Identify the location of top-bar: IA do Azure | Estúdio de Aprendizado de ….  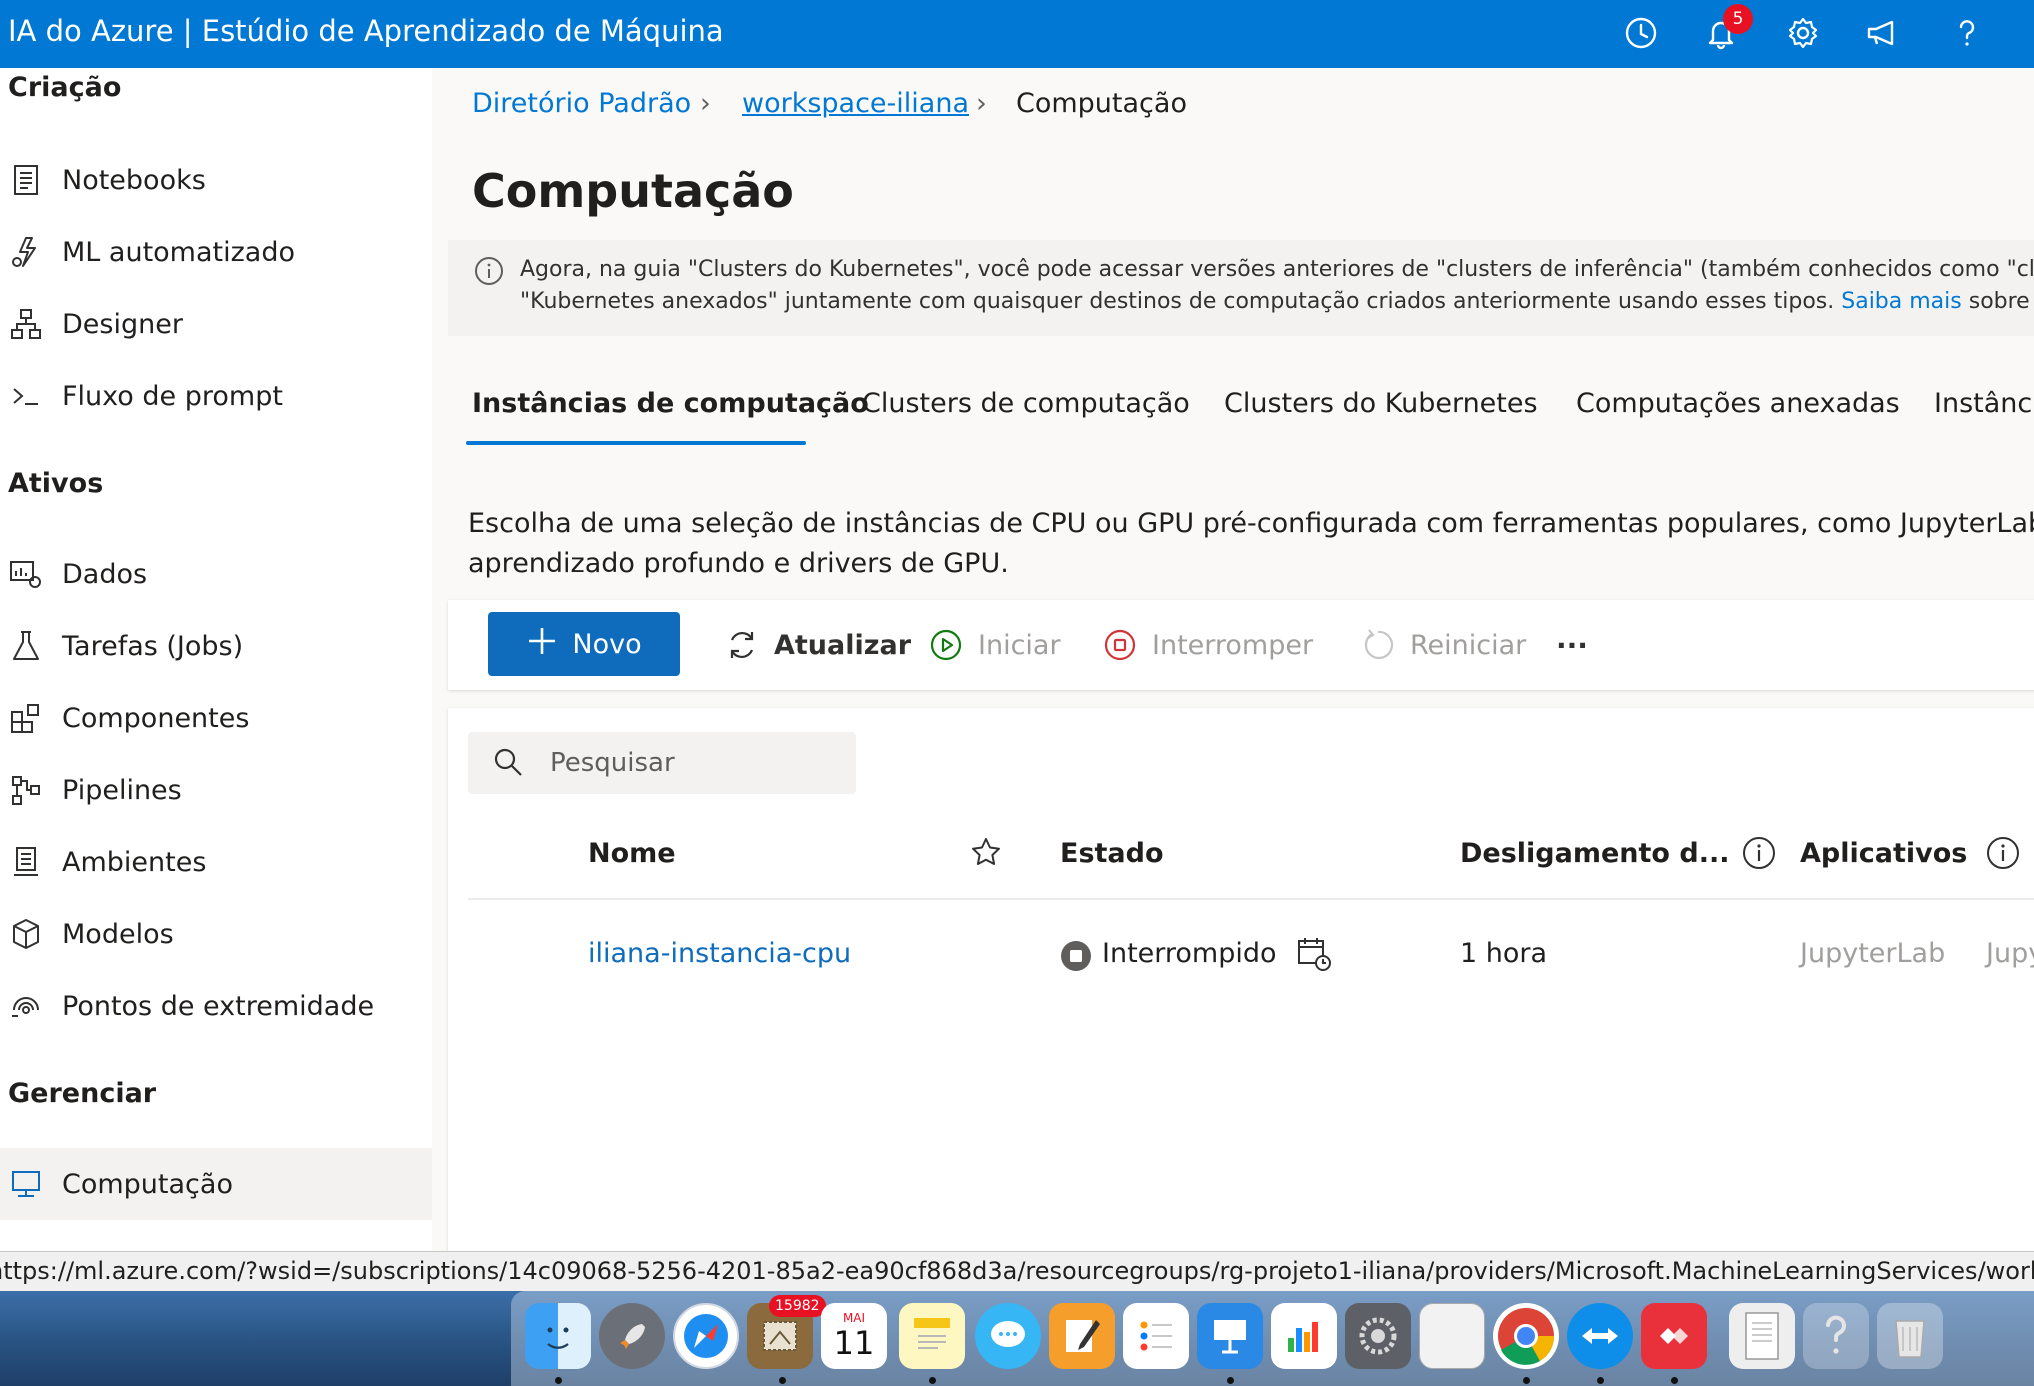
(1017, 34).